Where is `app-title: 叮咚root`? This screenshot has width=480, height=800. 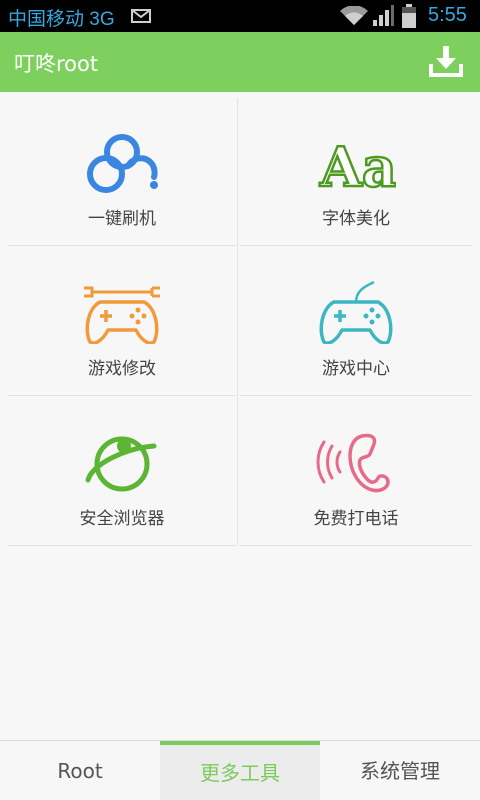 app-title: 叮咚root is located at coordinates (56, 64).